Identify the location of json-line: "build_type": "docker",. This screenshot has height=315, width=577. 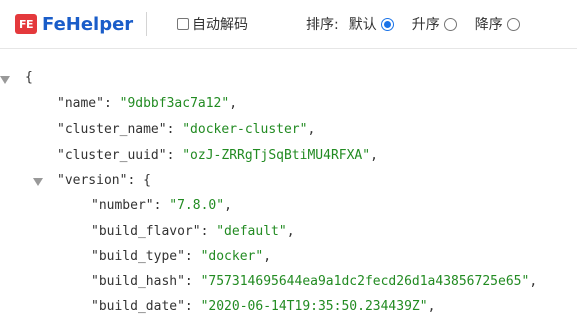
(181, 256).